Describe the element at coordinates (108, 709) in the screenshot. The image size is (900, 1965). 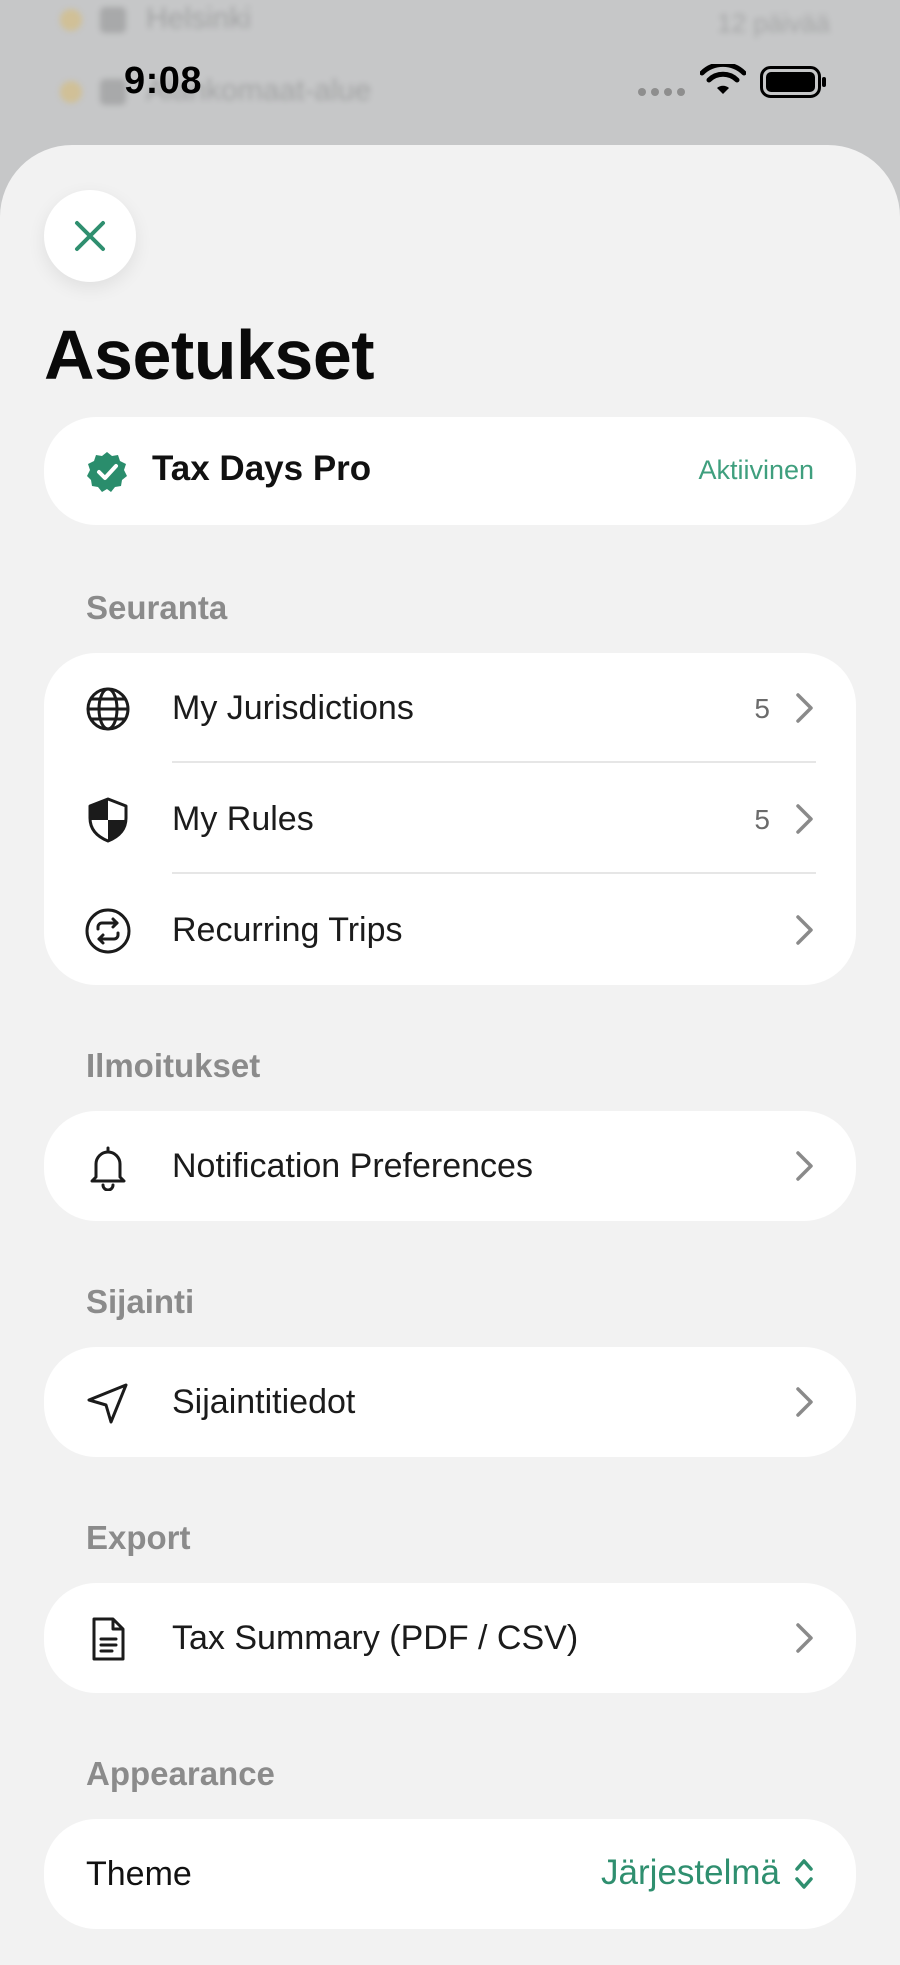
I see `globe-icon` at that location.